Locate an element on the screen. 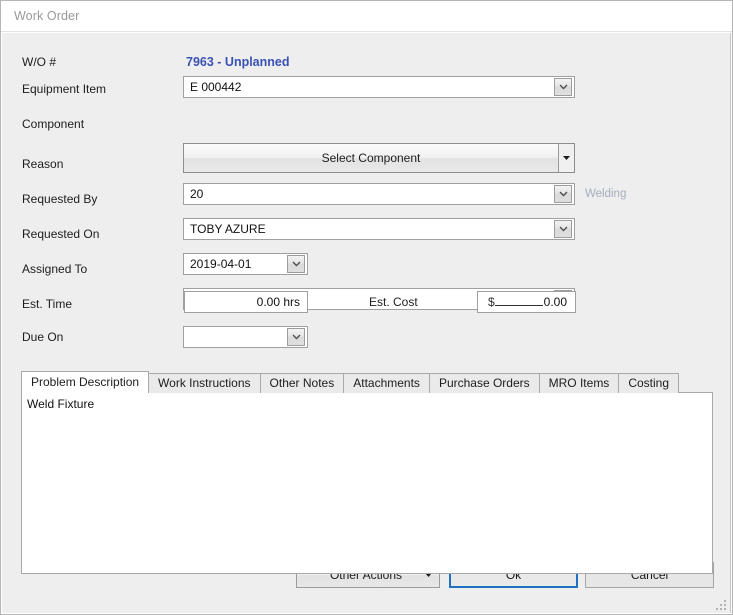  component-label: Component is located at coordinates (53, 124).